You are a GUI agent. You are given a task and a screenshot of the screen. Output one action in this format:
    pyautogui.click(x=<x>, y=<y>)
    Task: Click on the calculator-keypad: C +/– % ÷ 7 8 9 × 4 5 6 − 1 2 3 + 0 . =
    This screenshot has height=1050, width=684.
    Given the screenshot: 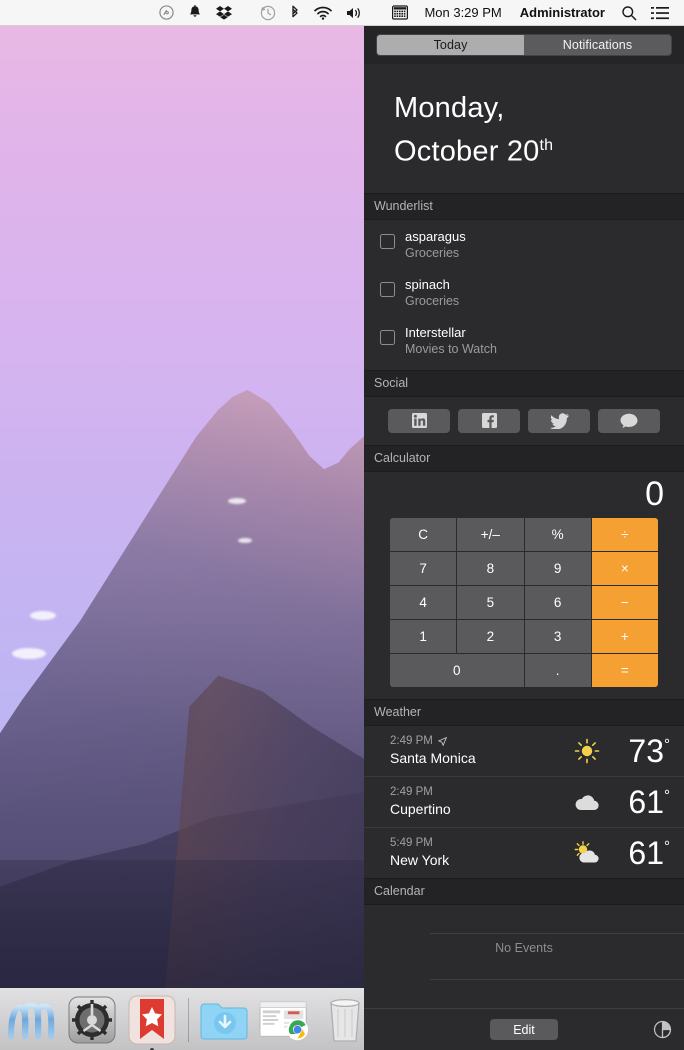 What is the action you would take?
    pyautogui.click(x=524, y=602)
    